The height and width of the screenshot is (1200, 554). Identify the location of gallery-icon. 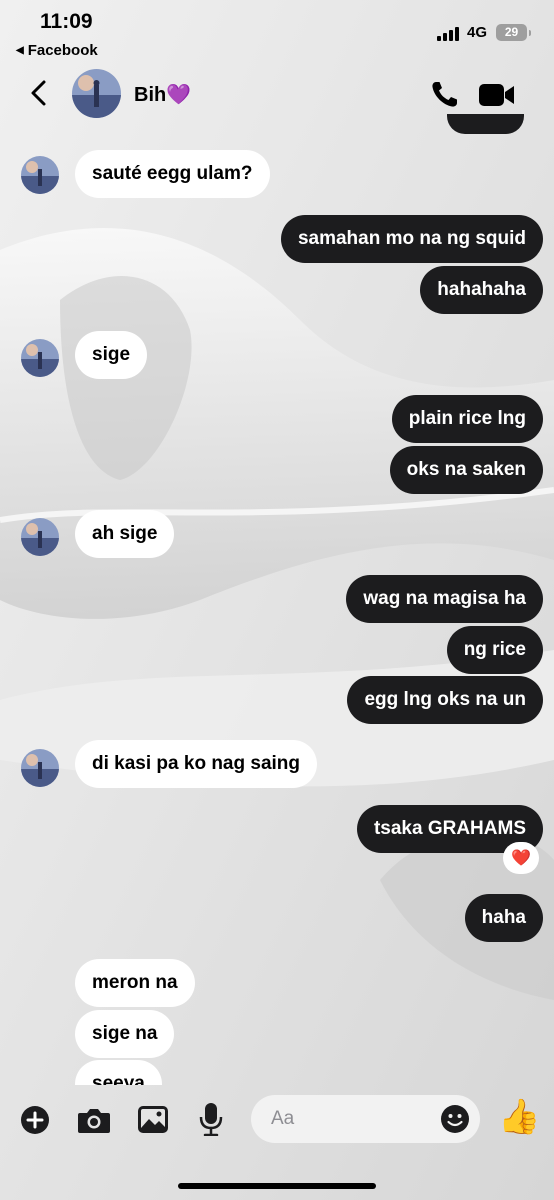
(153, 1120).